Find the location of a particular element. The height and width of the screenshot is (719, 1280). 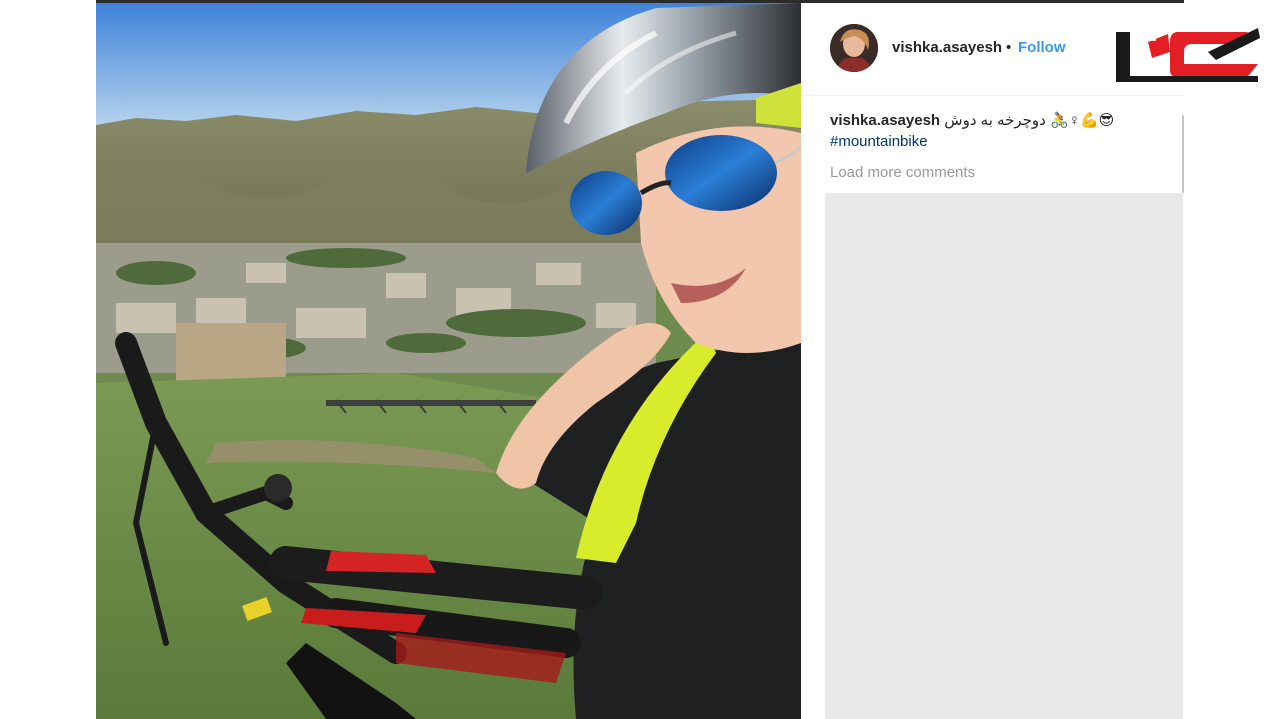

load-more-comments-button: Load more comments is located at coordinates (902, 172).